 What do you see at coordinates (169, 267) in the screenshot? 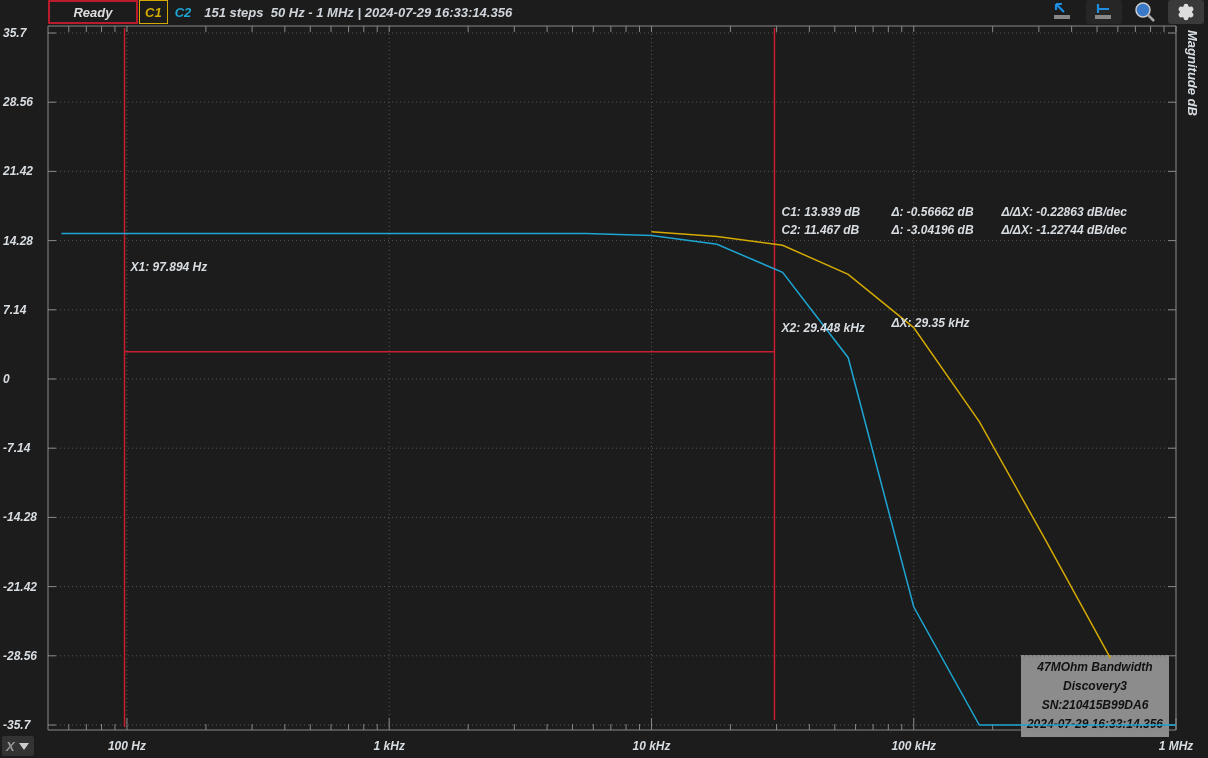
I see `cursor-label: X1: 97.894 Hz` at bounding box center [169, 267].